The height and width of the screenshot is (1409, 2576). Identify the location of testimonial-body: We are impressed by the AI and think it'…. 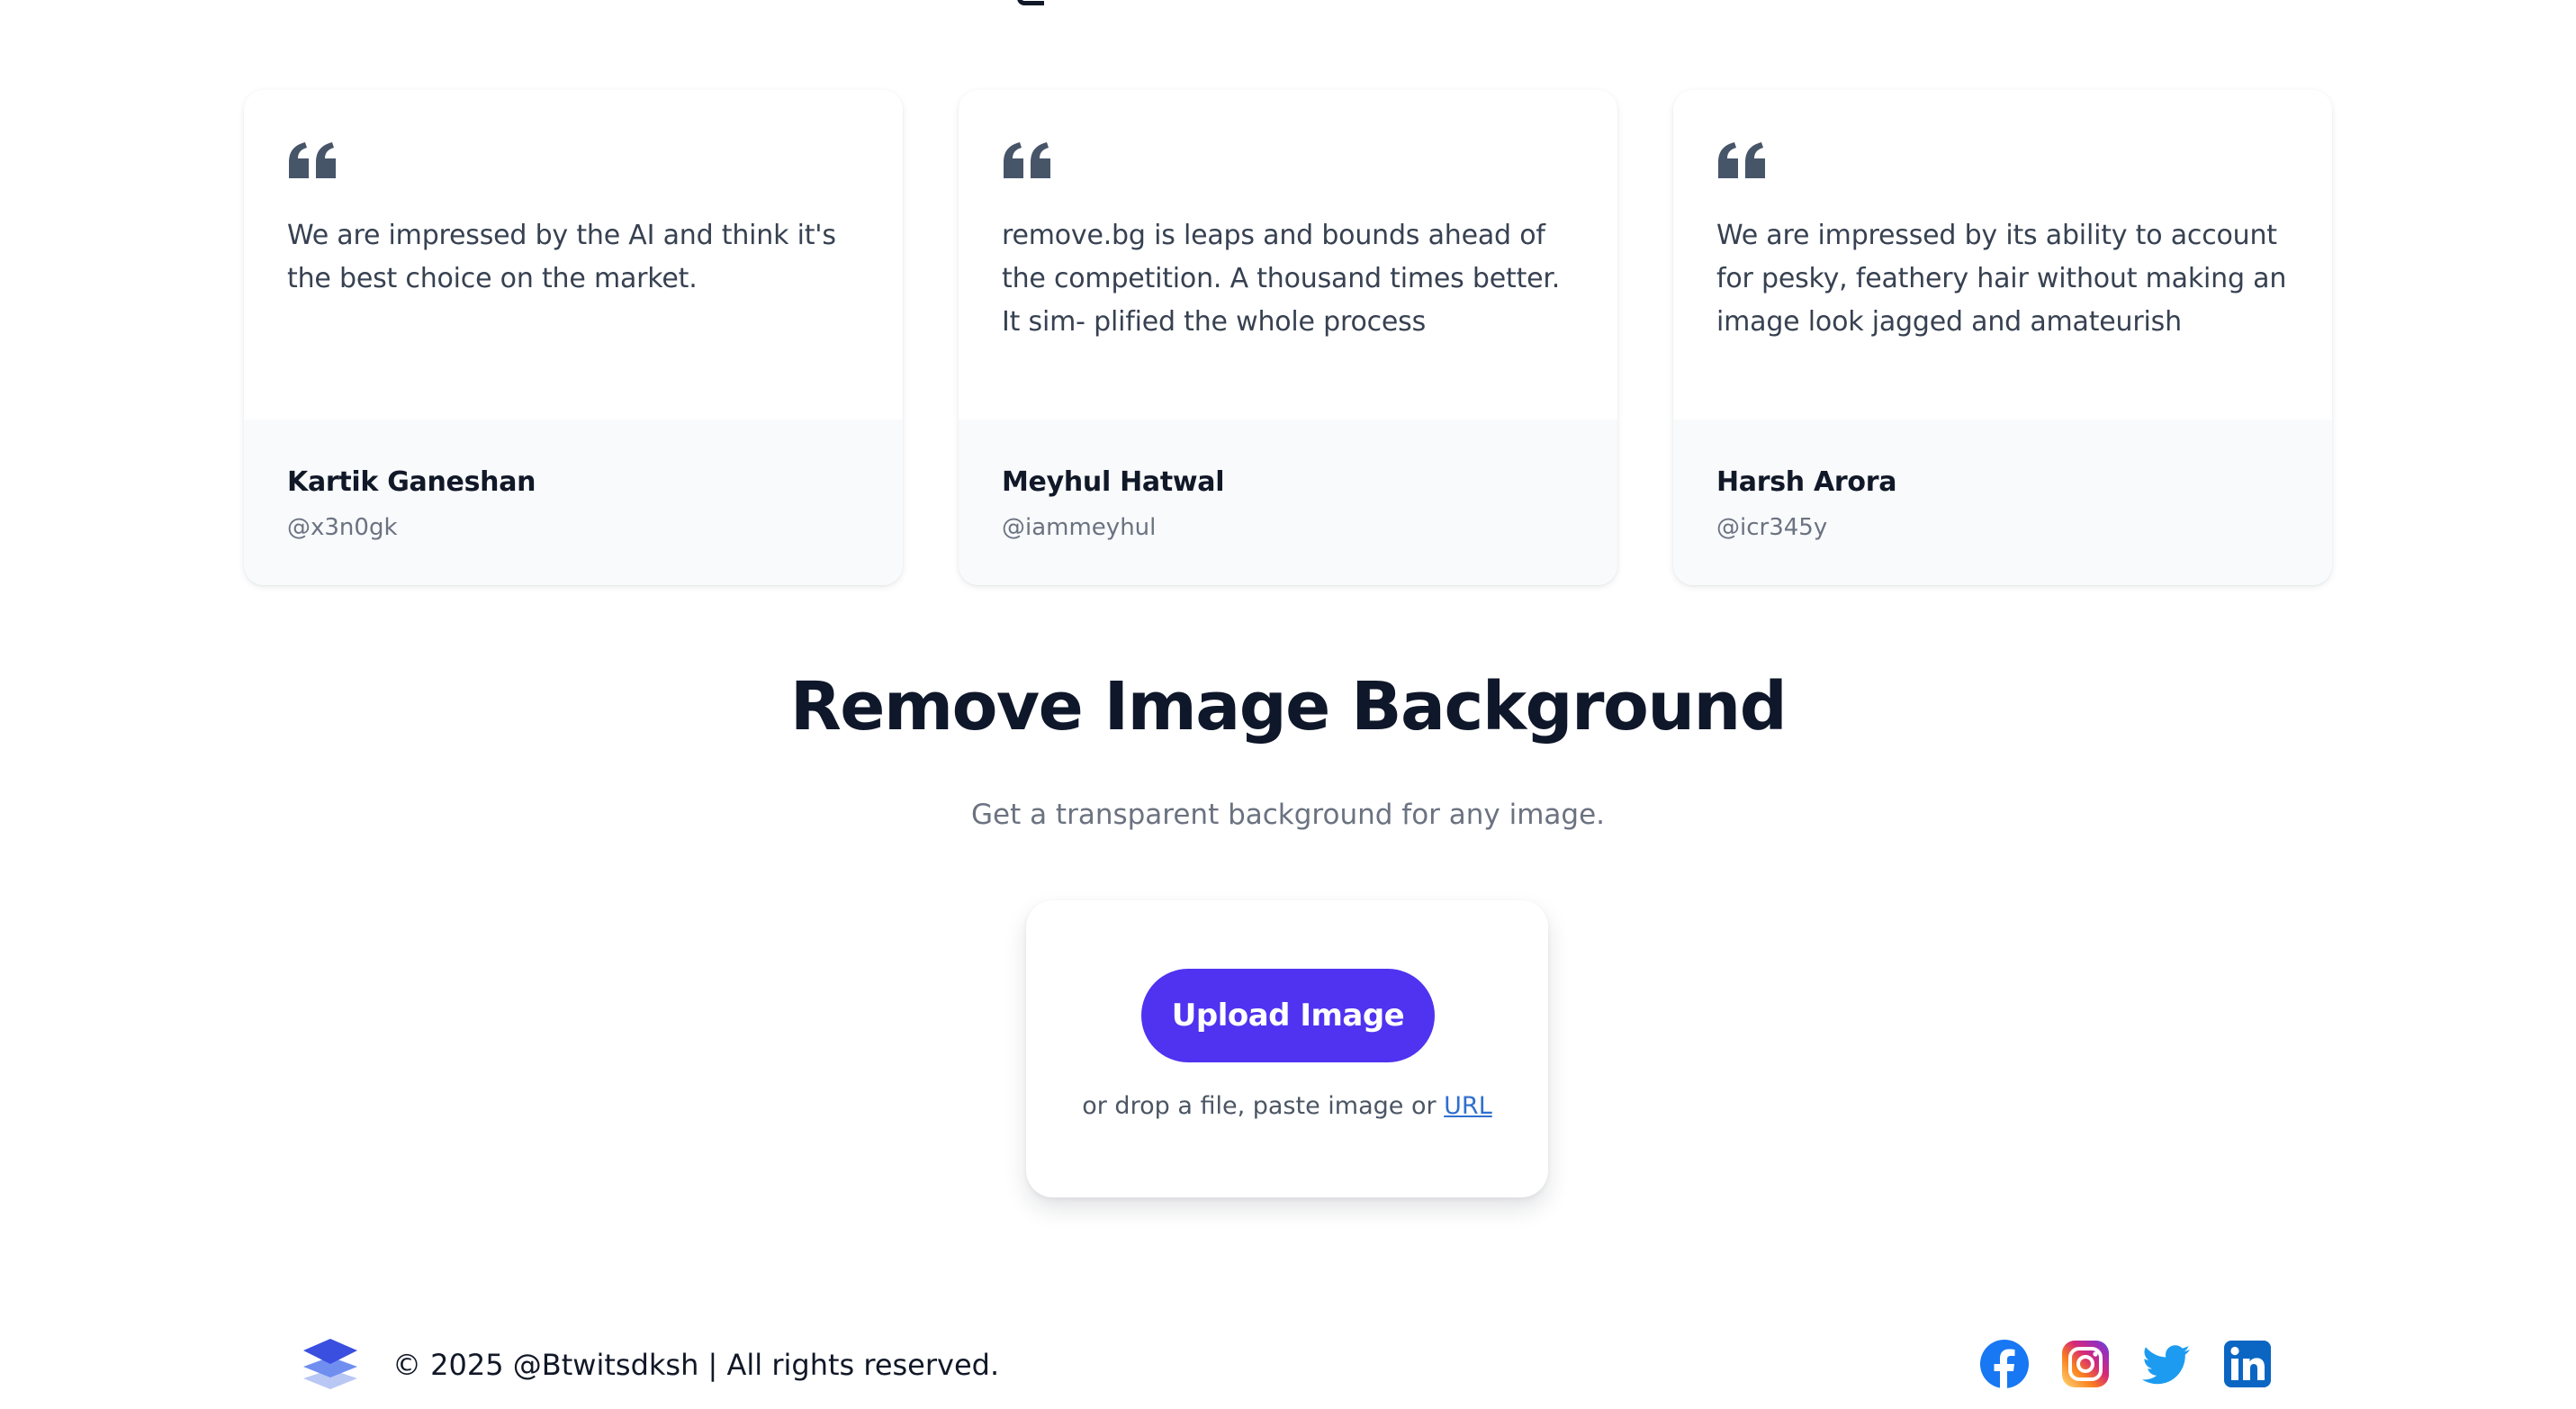
(573, 255).